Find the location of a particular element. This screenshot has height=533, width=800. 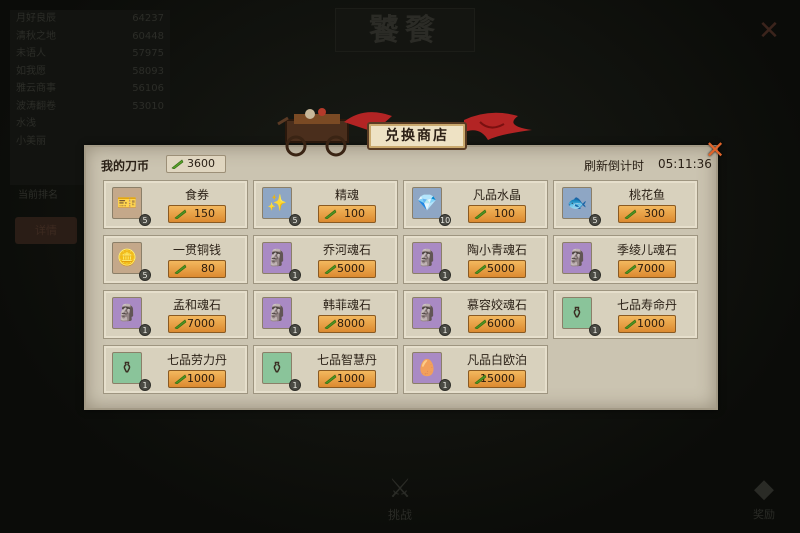

background-leaderboard-row: 波涛翻卷 53010 is located at coordinates (90, 107).